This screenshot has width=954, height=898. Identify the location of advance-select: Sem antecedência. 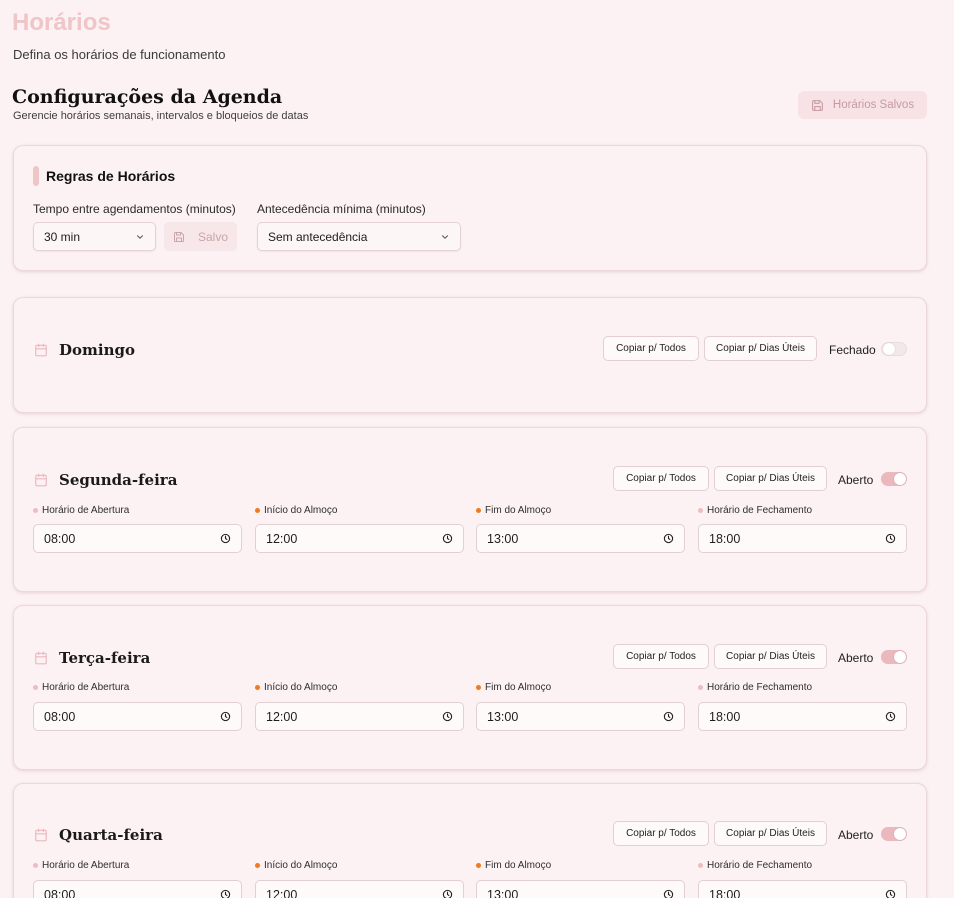
(359, 236).